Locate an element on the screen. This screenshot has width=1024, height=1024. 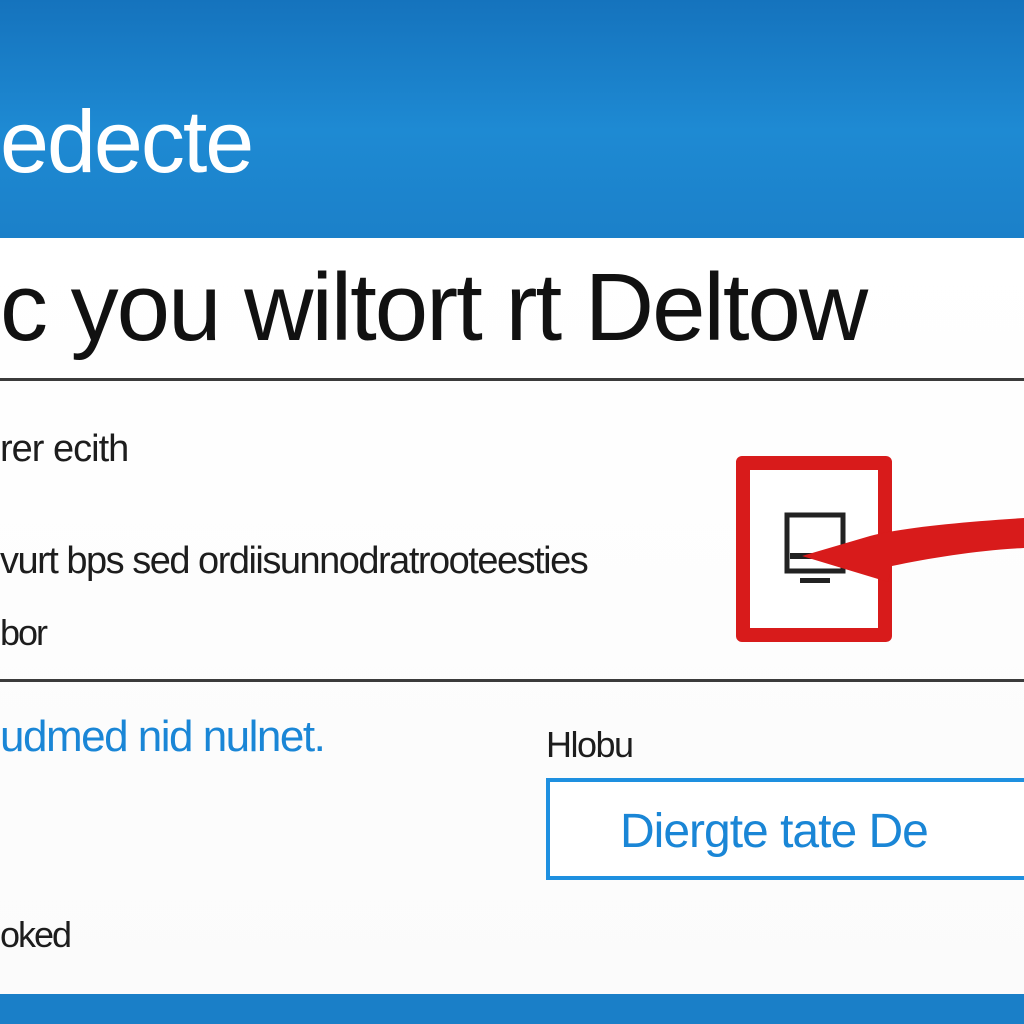
dialog-title: c you wiltort rt Deltow is located at coordinates (434, 307).